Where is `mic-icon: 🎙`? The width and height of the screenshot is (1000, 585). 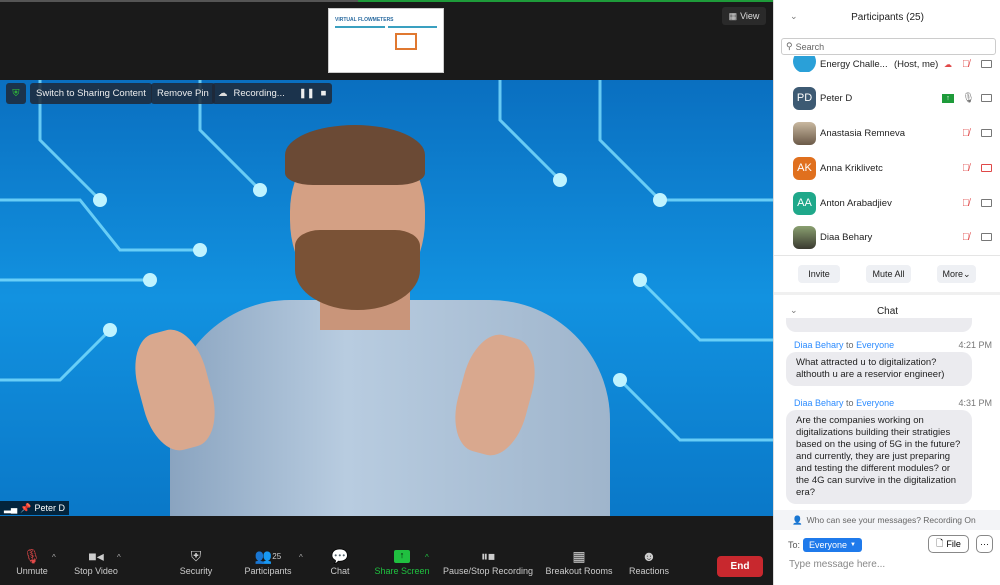 mic-icon: 🎙 is located at coordinates (968, 98).